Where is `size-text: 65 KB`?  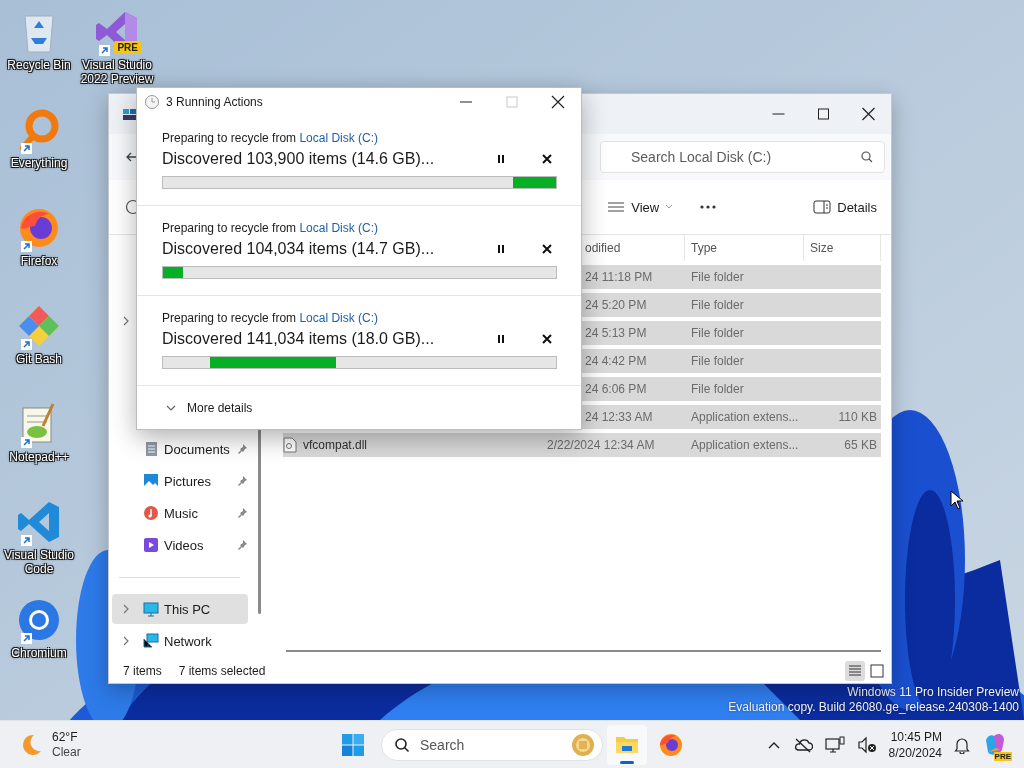
size-text: 65 KB is located at coordinates (860, 445).